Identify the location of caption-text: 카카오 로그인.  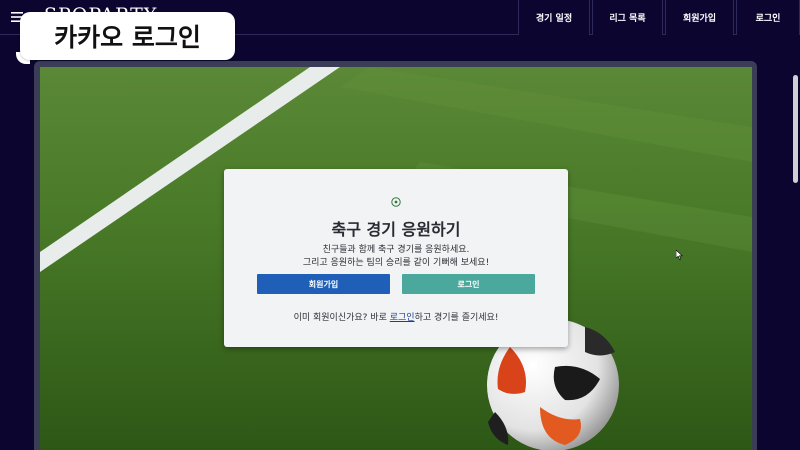
(127, 37).